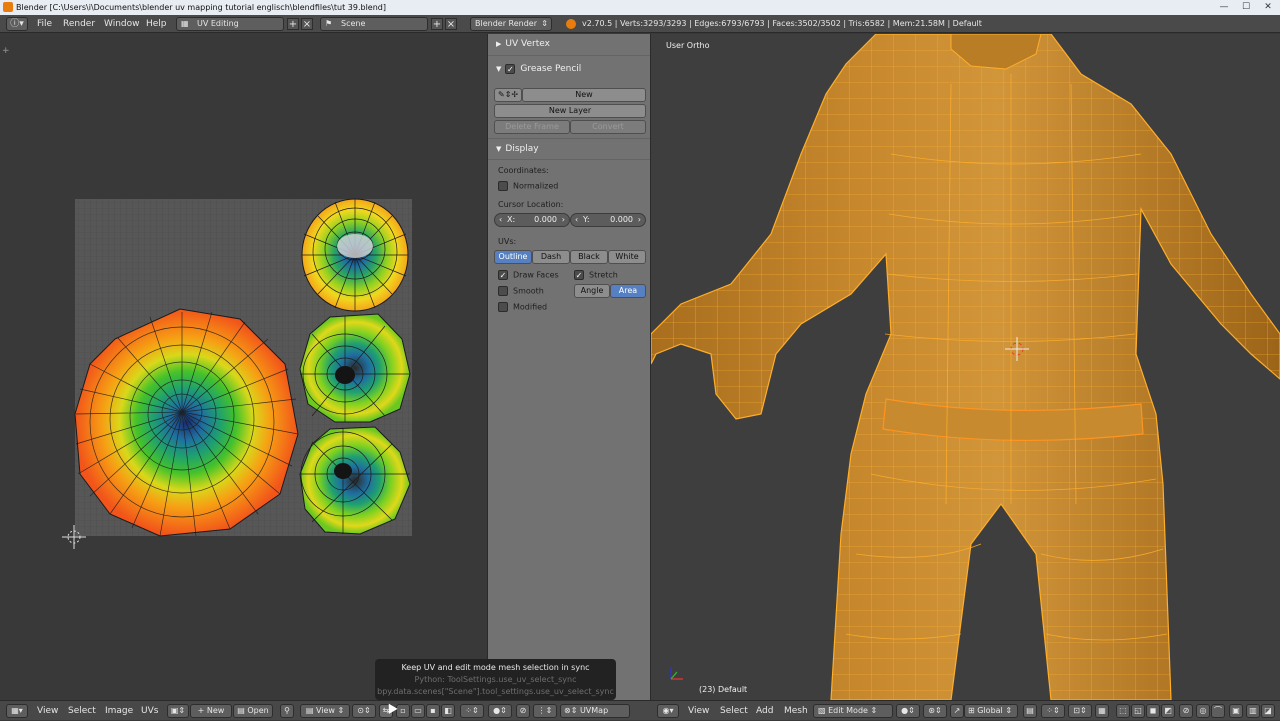 The image size is (1280, 721). Describe the element at coordinates (532, 127) in the screenshot. I see `delete-frame-button: Delete Frame` at that location.